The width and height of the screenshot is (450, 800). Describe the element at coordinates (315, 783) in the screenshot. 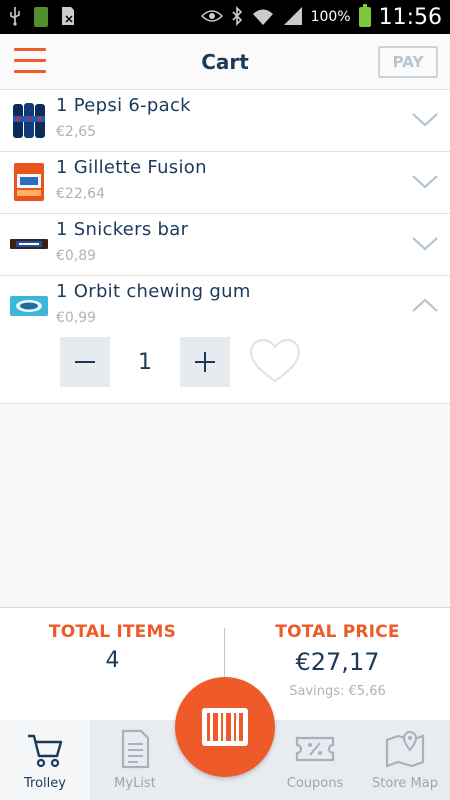

I see `nav-label: Coupons` at that location.